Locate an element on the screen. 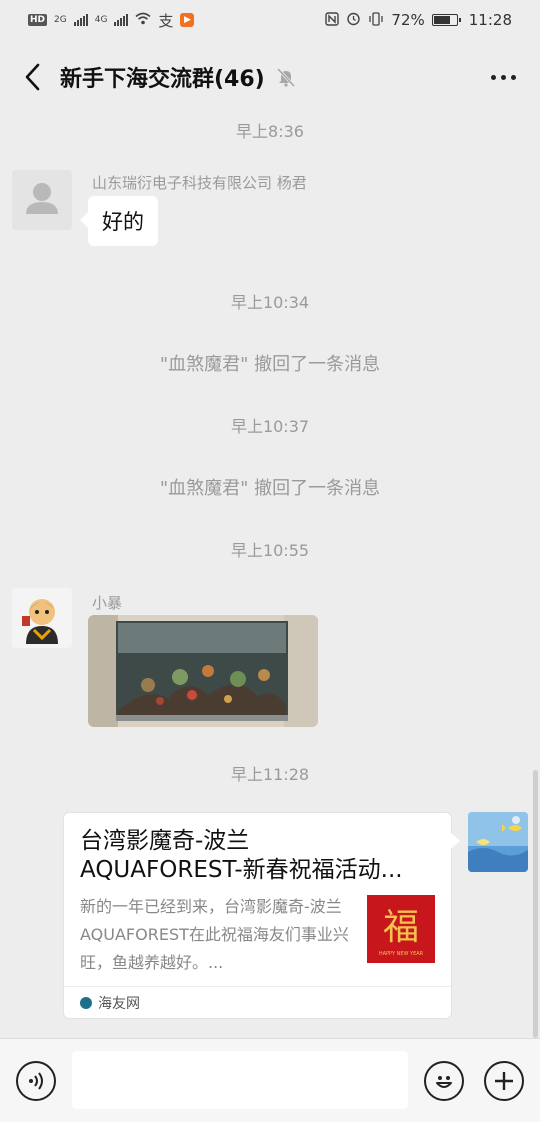  chat-scrollbar is located at coordinates (535, 904).